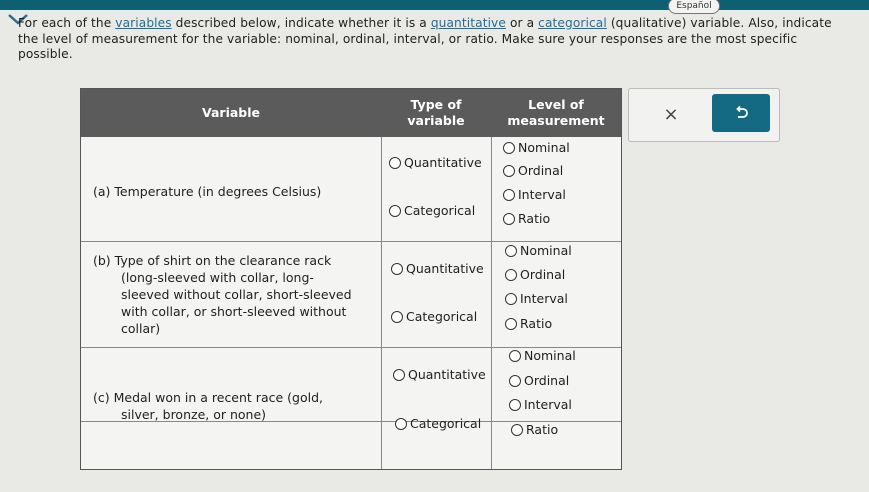 This screenshot has height=492, width=869. Describe the element at coordinates (67, 23) in the screenshot. I see `instructions-part: For each of the` at that location.